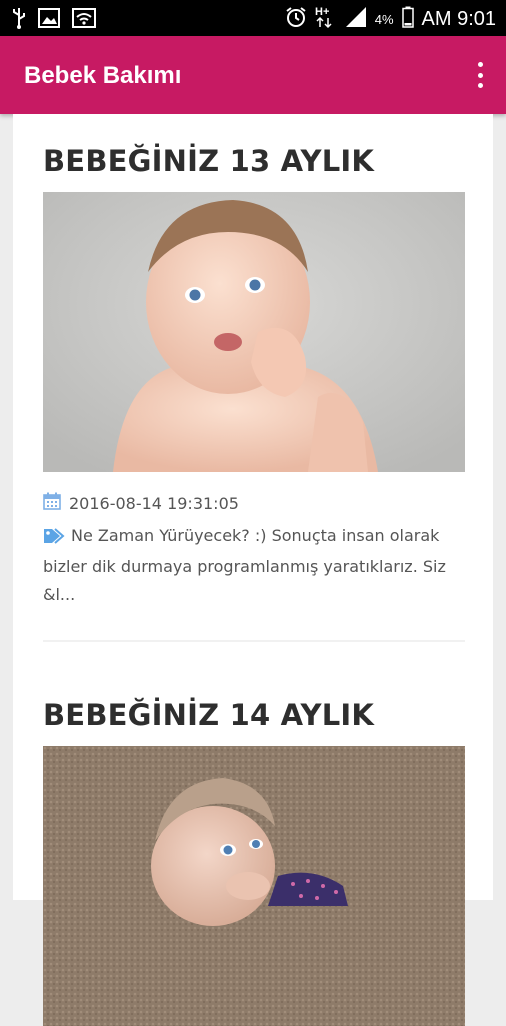  I want to click on signal-icon, so click(356, 19).